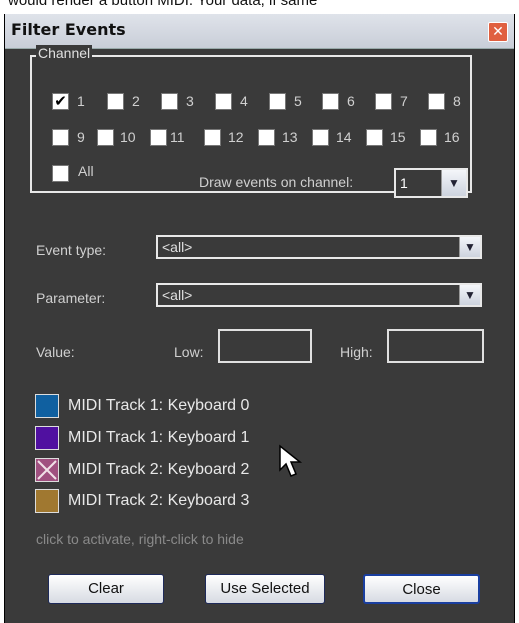 The width and height of the screenshot is (519, 623). What do you see at coordinates (71, 298) in the screenshot?
I see `parameter-label: Parameter:` at bounding box center [71, 298].